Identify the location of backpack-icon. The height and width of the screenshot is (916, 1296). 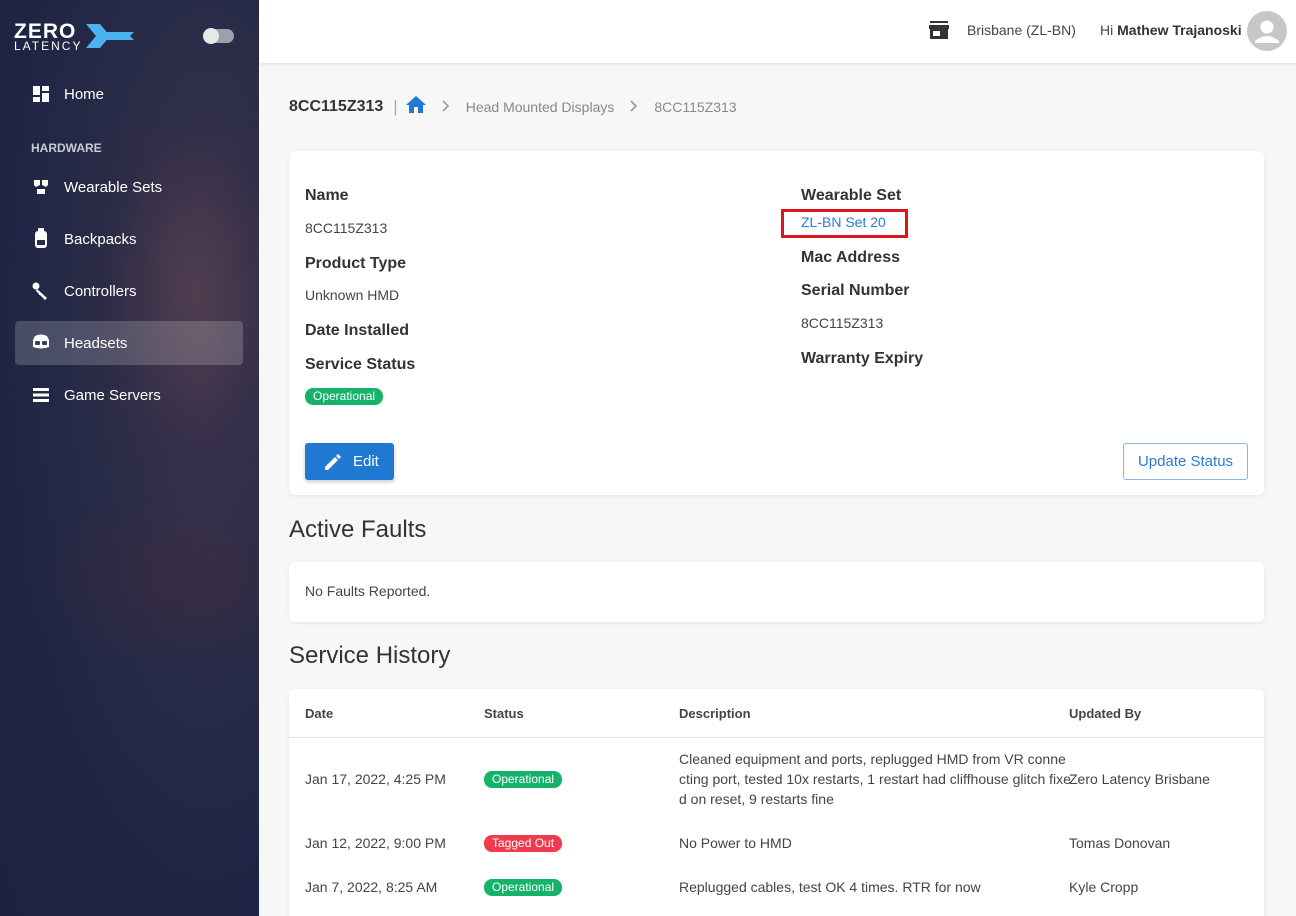
(41, 238).